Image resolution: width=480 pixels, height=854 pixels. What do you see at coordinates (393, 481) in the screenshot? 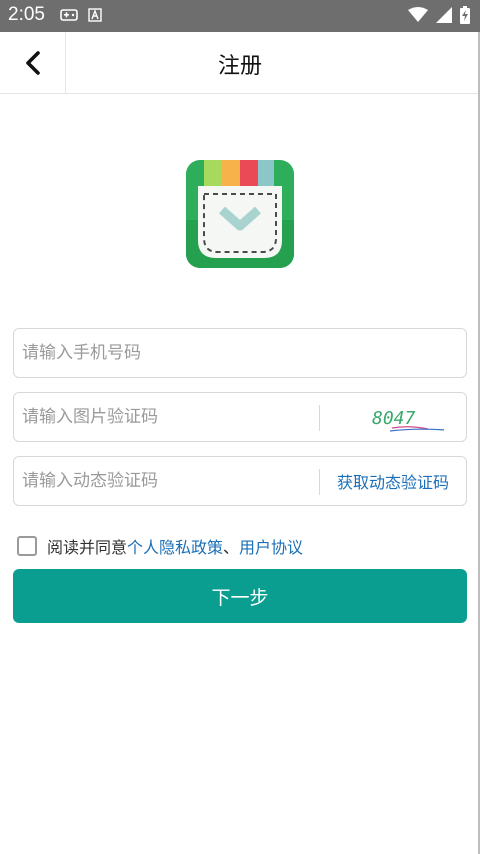
I see `get-sms-code-button: 获取动态验证码` at bounding box center [393, 481].